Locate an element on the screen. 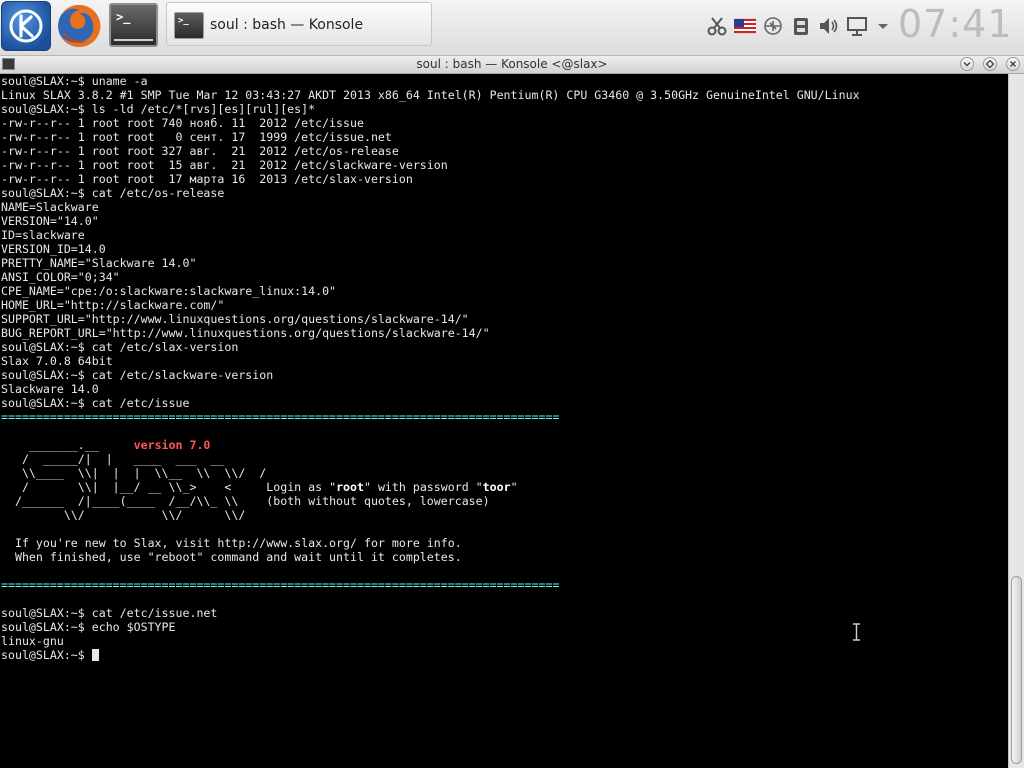 This screenshot has width=1024, height=768. terminal-line: PRETTY_NAME="Slackware 14.0" is located at coordinates (99, 263).